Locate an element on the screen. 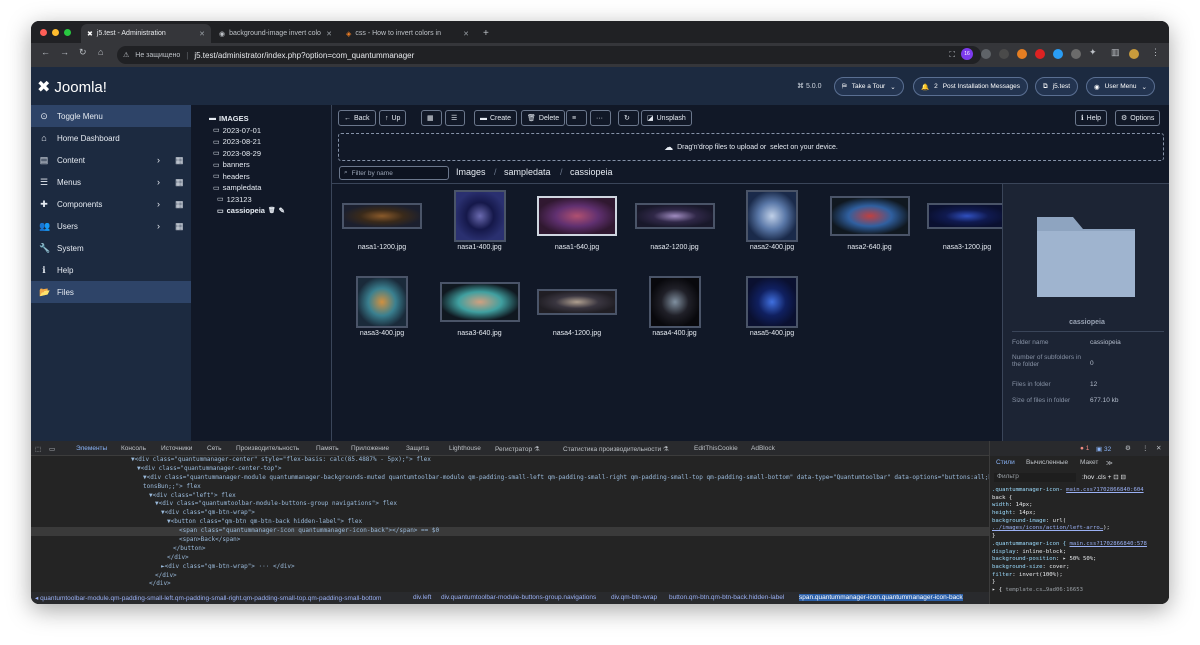 This screenshot has height=645, width=1200. tab-computed: Вычисленные is located at coordinates (1047, 462).